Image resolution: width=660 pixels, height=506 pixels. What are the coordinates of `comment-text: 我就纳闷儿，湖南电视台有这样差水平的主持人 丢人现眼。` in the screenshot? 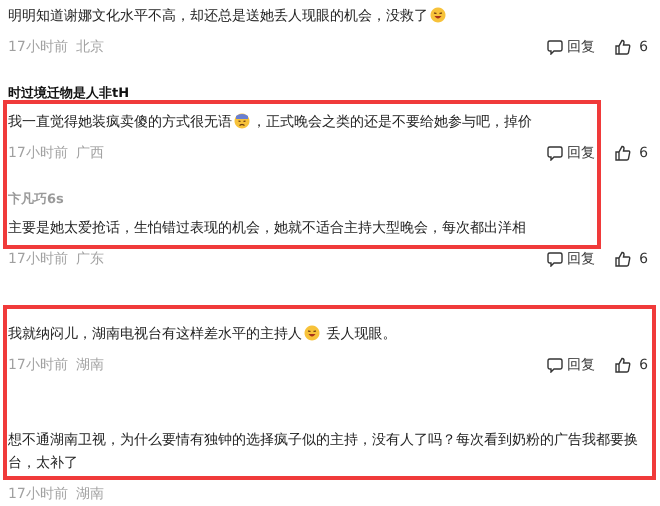 It's located at (203, 334).